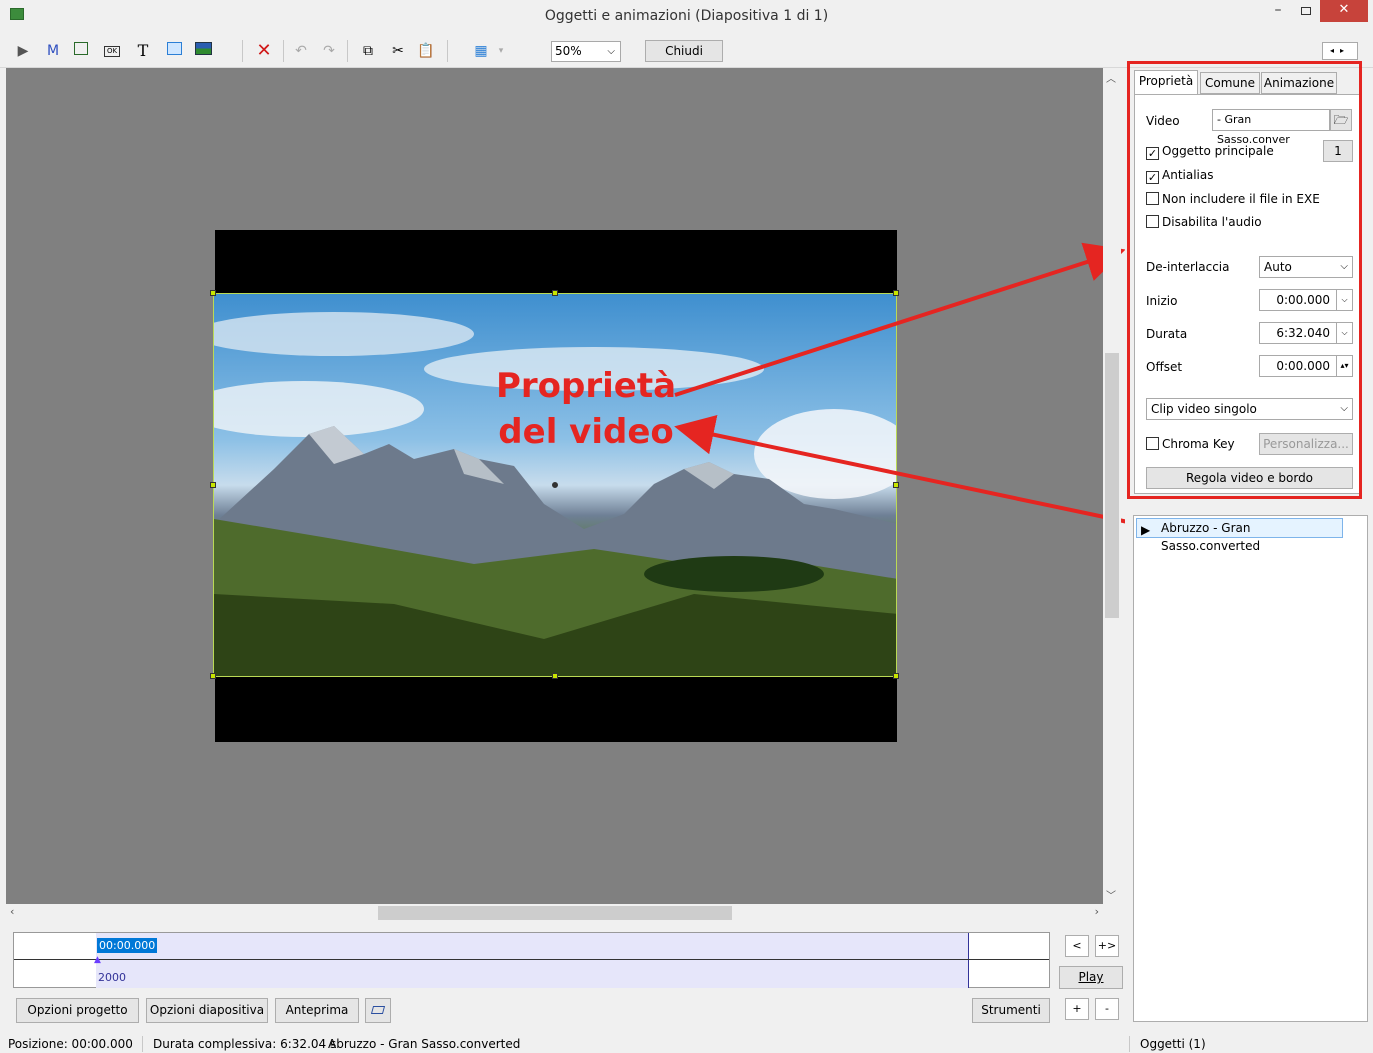 Image resolution: width=1373 pixels, height=1053 pixels. I want to click on antialias-checkbox: ✓ Antialias, so click(1179, 176).